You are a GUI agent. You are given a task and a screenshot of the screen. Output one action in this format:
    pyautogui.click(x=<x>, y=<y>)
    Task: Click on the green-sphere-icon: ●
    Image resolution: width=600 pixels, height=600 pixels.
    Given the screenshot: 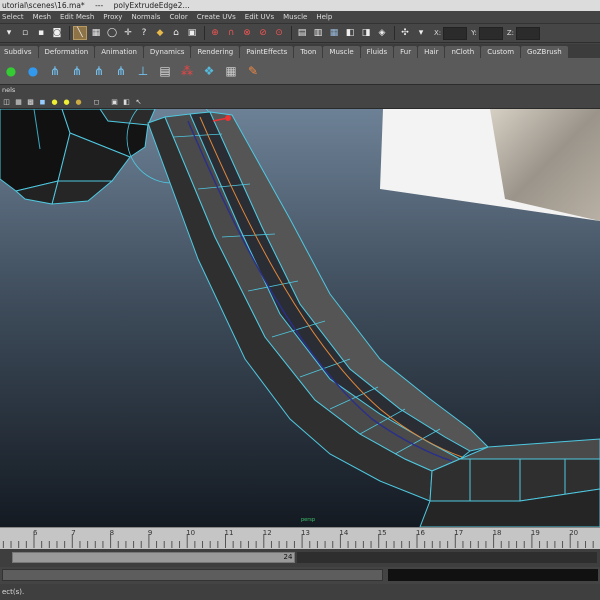 What is the action you would take?
    pyautogui.click(x=11, y=71)
    